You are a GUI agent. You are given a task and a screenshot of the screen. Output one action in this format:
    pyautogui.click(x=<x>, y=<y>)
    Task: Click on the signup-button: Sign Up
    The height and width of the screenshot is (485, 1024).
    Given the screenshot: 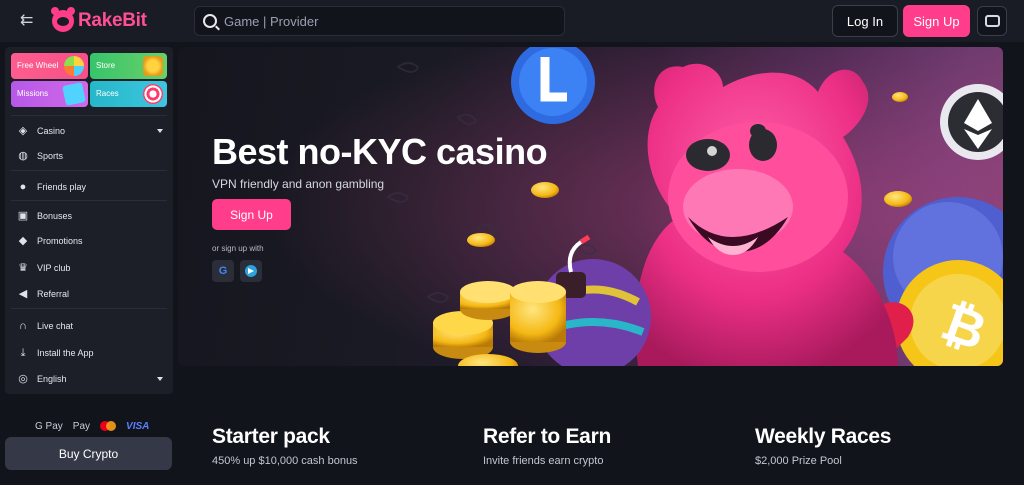 What is the action you would take?
    pyautogui.click(x=936, y=21)
    